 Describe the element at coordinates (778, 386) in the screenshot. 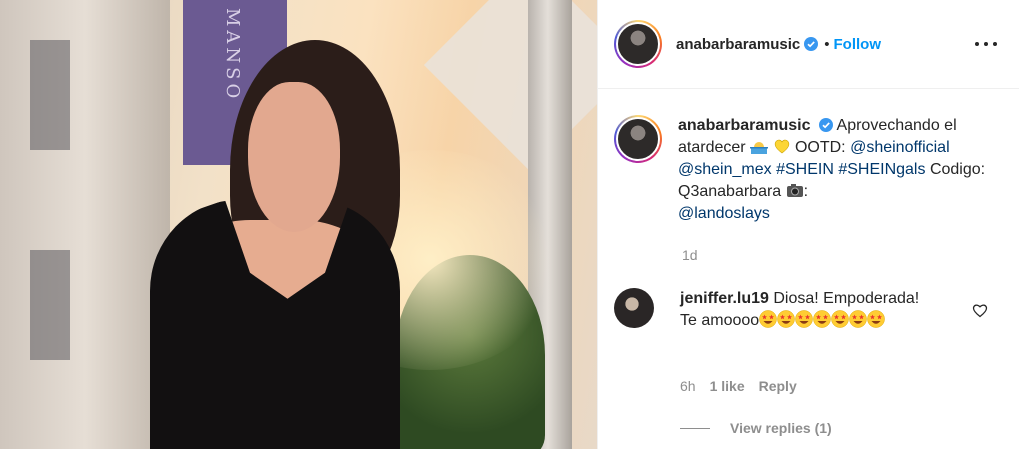

I see `reply-button: Reply` at that location.